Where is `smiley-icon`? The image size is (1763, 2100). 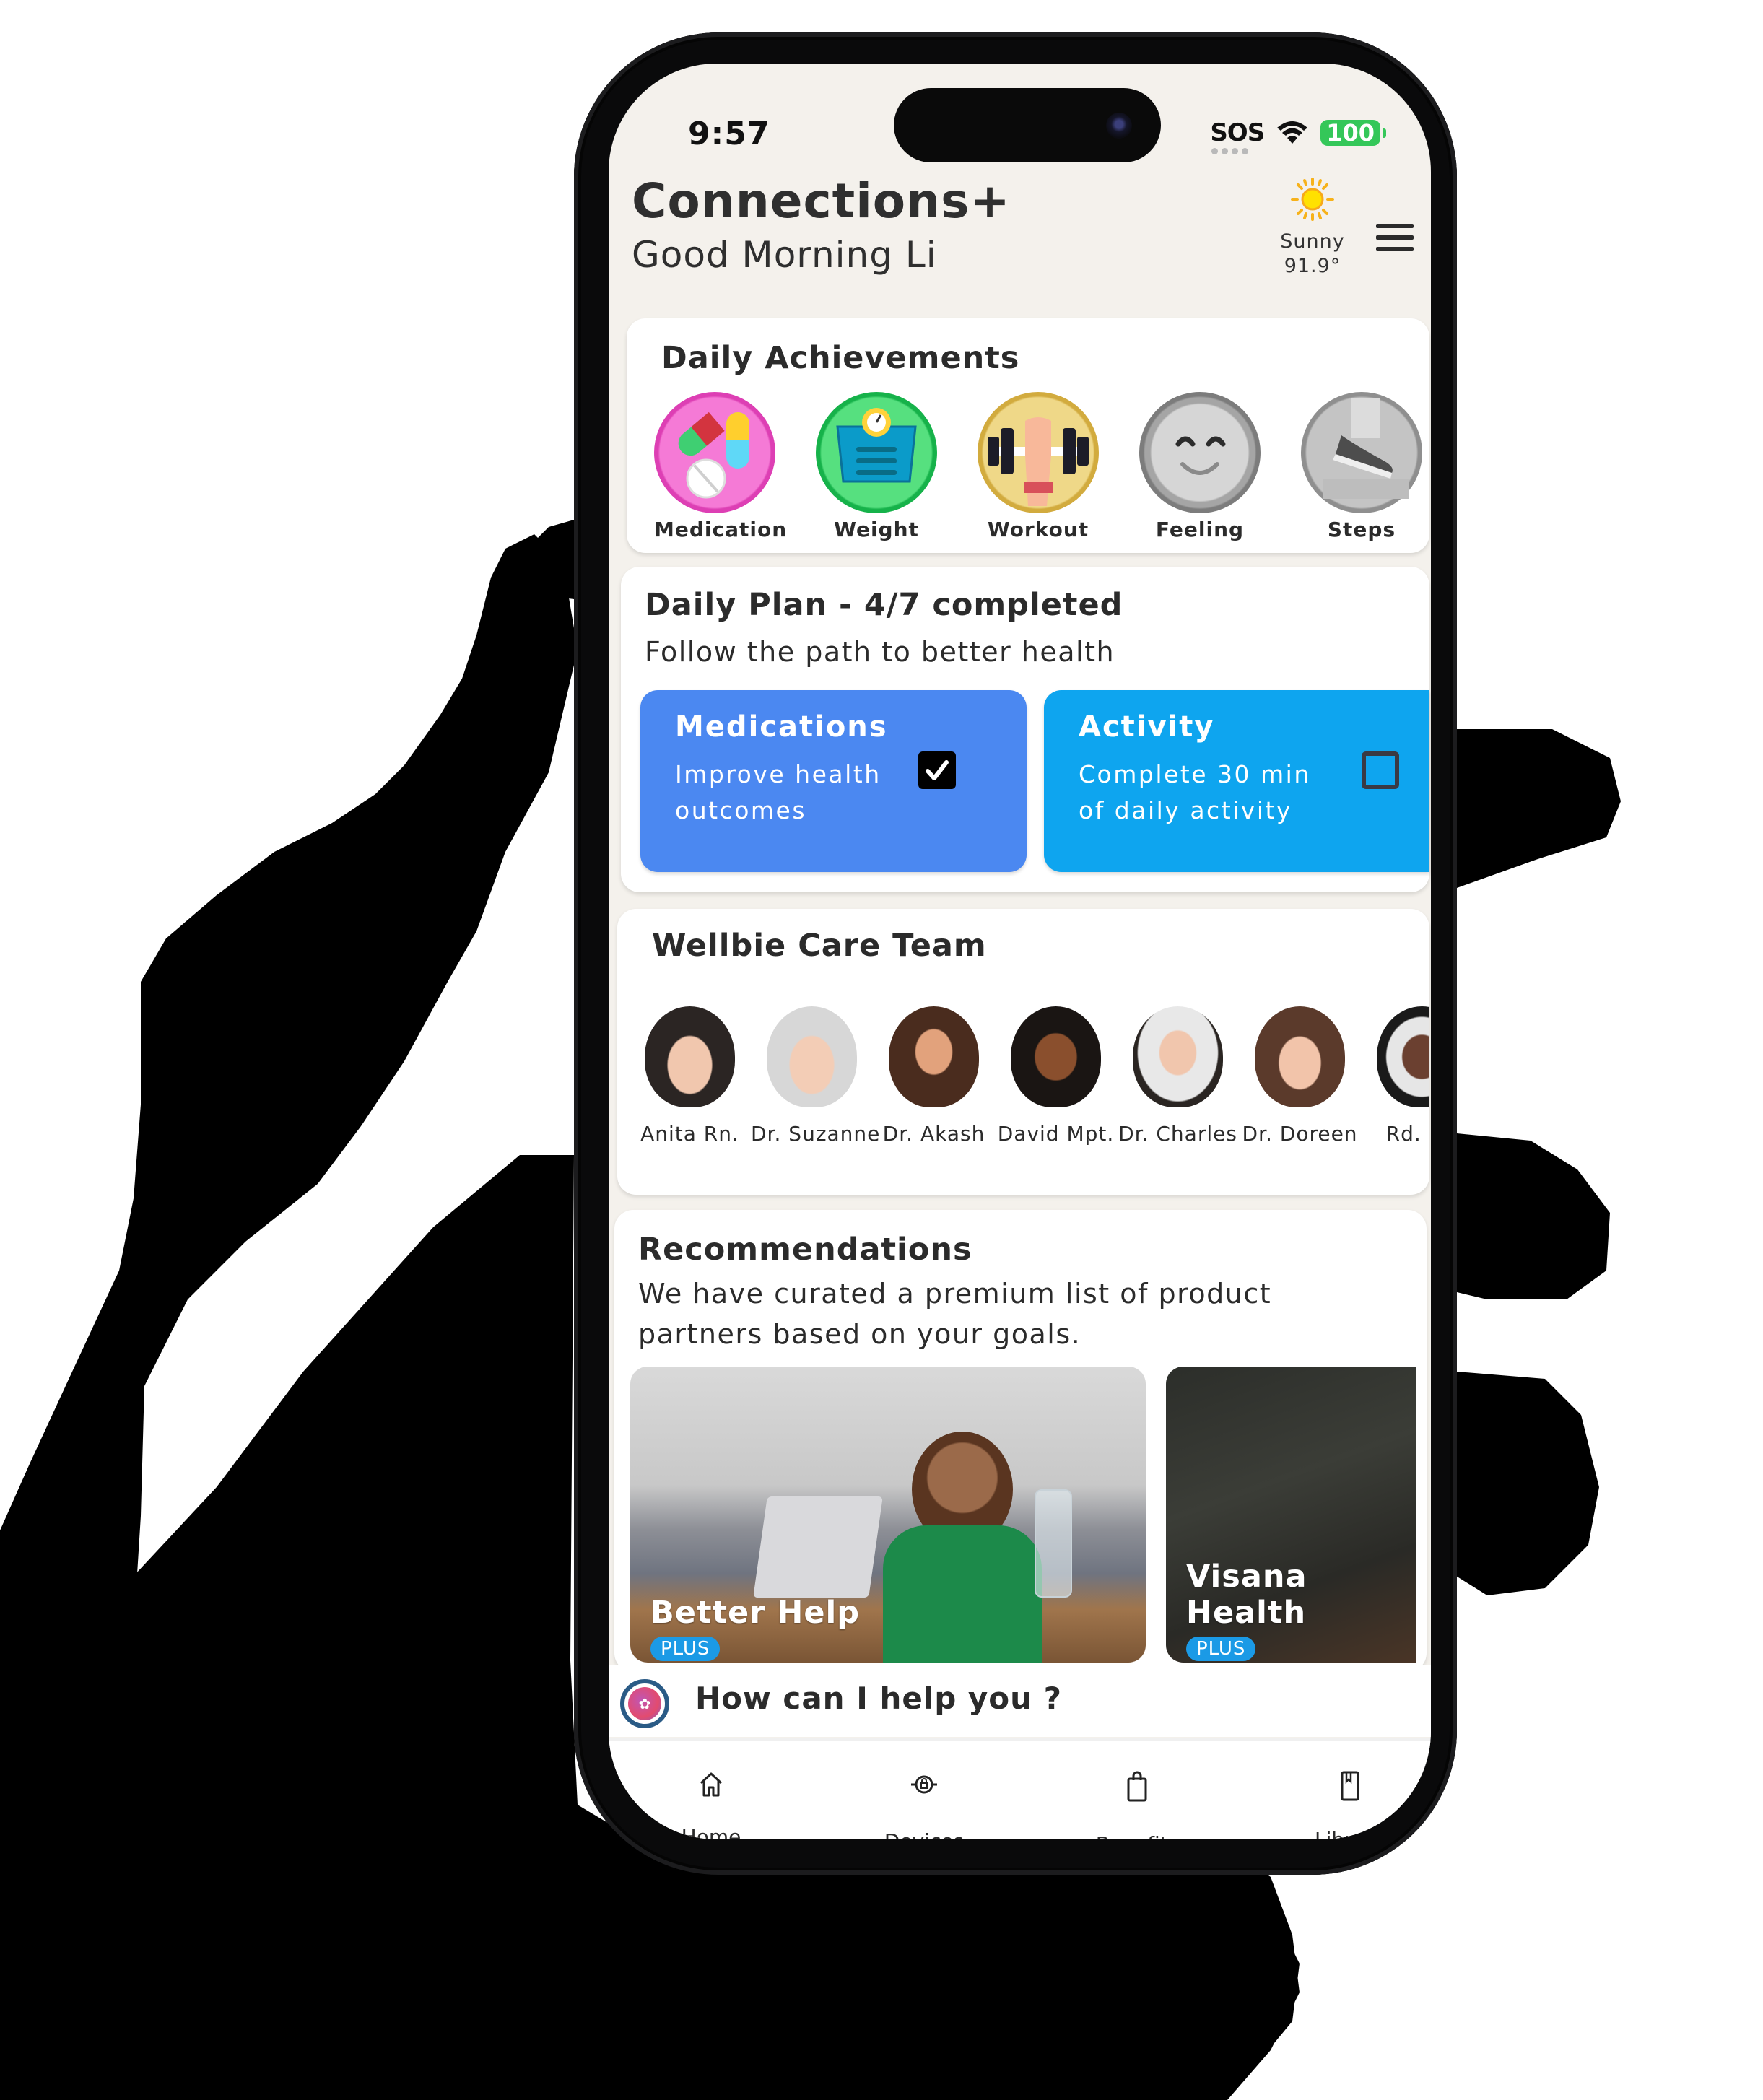
smiley-icon is located at coordinates (1200, 452).